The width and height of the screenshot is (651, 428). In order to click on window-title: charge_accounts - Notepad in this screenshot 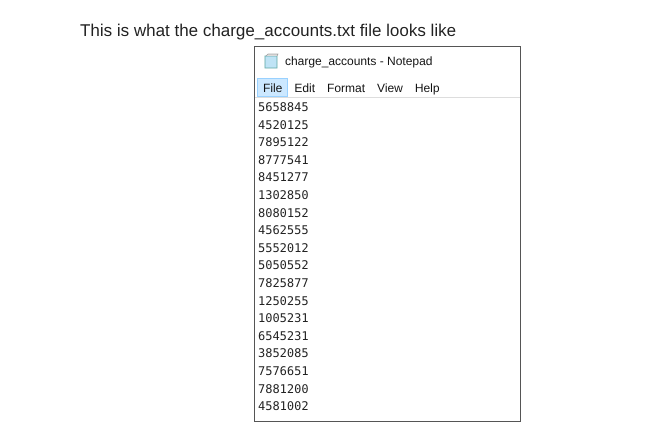, I will do `click(358, 61)`.